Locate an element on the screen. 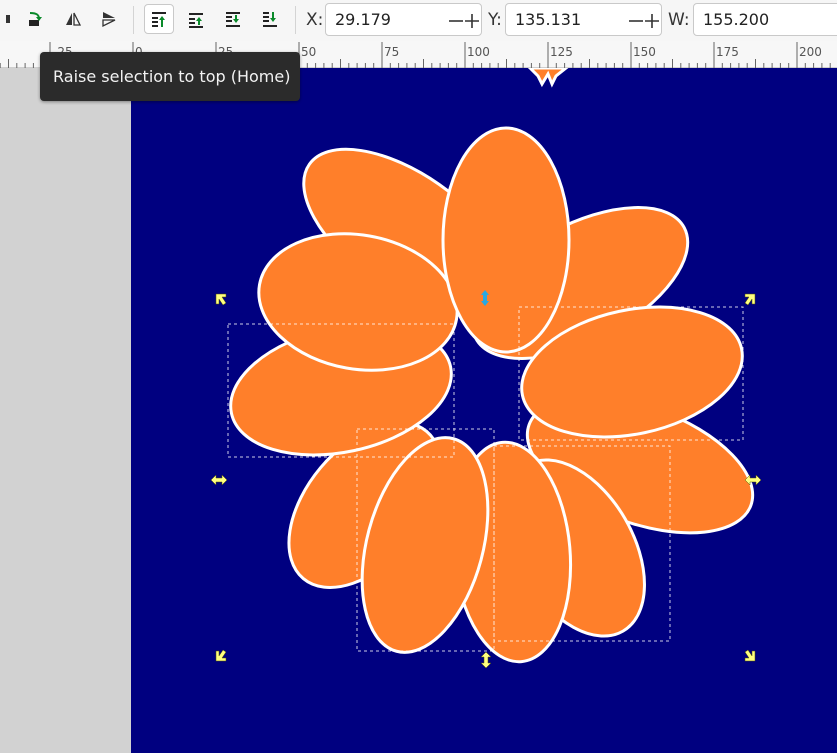  raise-to-top-button is located at coordinates (159, 19).